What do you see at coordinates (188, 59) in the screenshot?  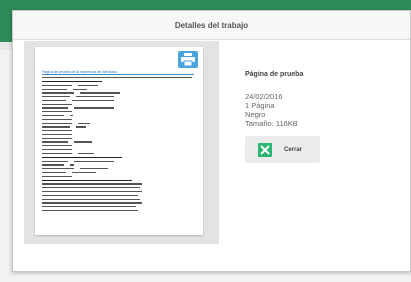 I see `printer-icon` at bounding box center [188, 59].